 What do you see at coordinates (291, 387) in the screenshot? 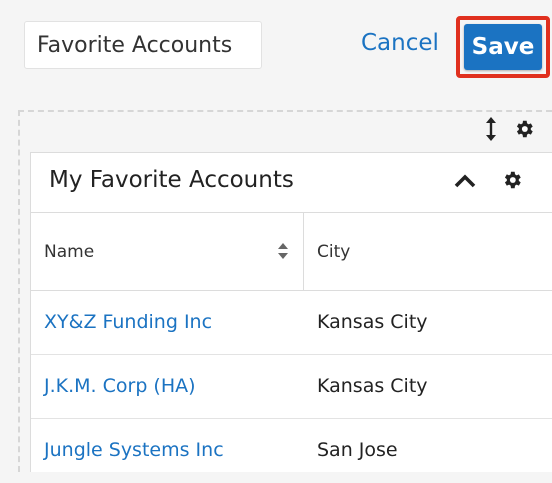
I see `table-row: J.K.M. Corp (HA) Kansas City` at bounding box center [291, 387].